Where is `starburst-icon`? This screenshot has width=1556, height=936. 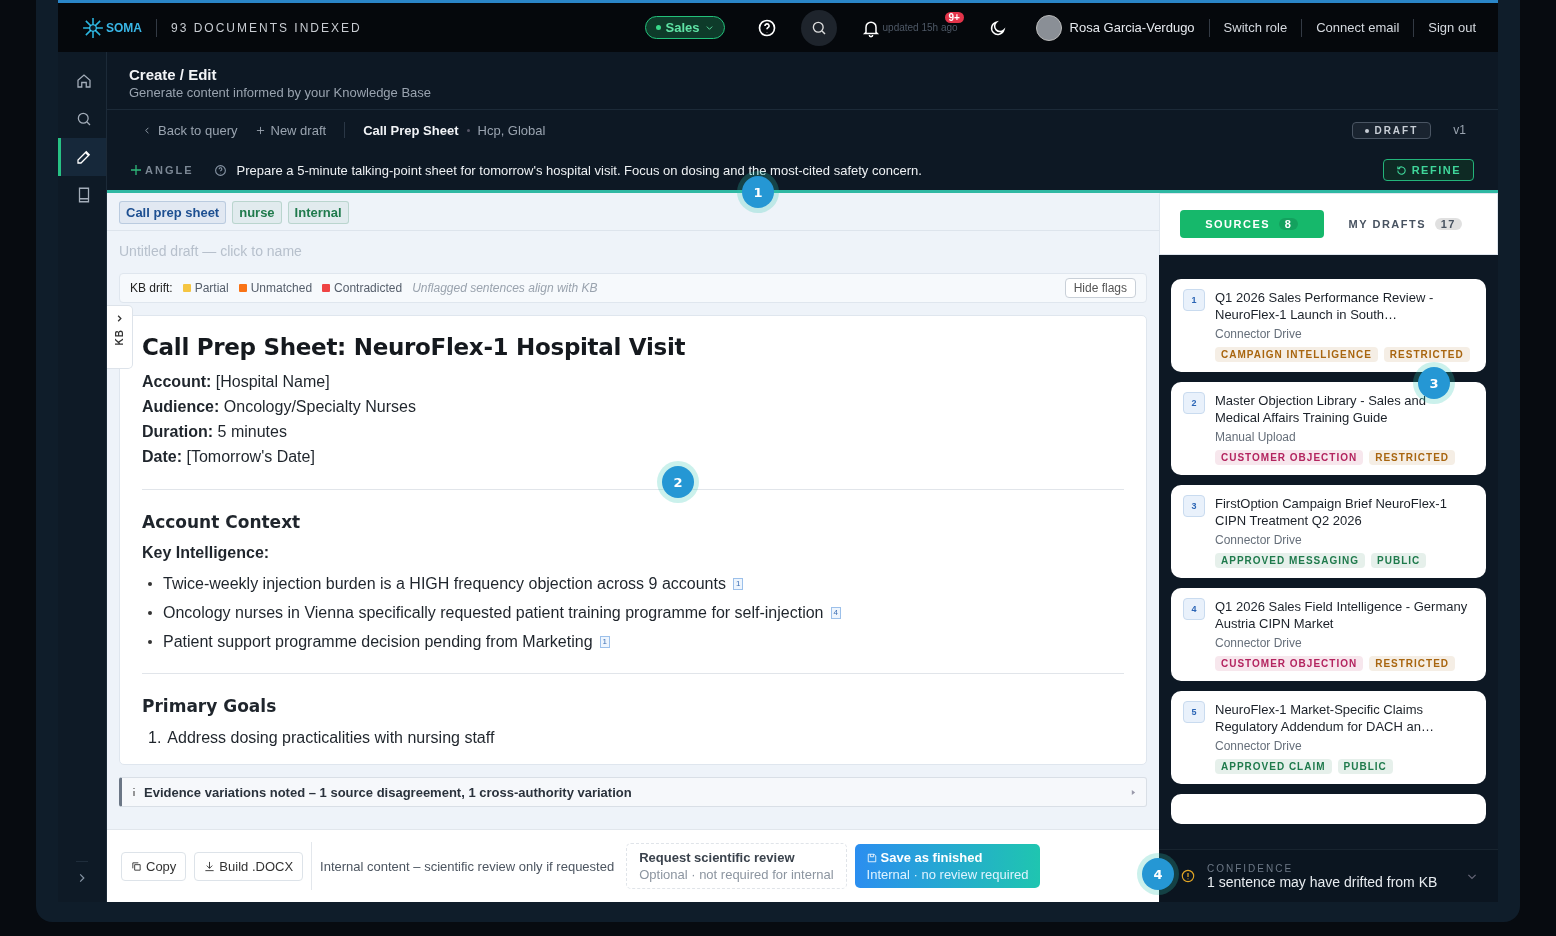
starburst-icon is located at coordinates (93, 27).